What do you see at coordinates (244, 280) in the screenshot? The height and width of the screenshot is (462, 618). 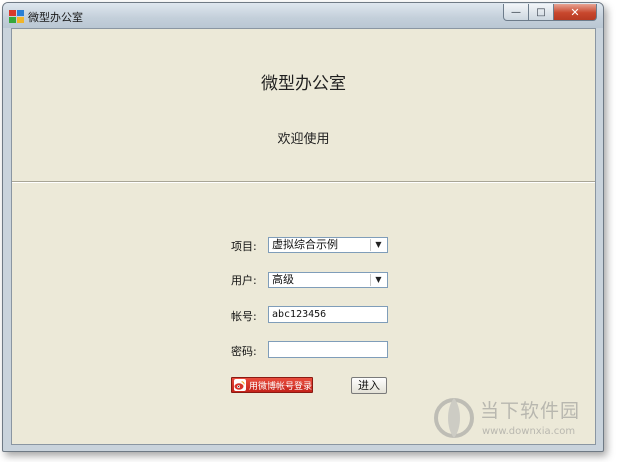 I see `user-label: 用户:` at bounding box center [244, 280].